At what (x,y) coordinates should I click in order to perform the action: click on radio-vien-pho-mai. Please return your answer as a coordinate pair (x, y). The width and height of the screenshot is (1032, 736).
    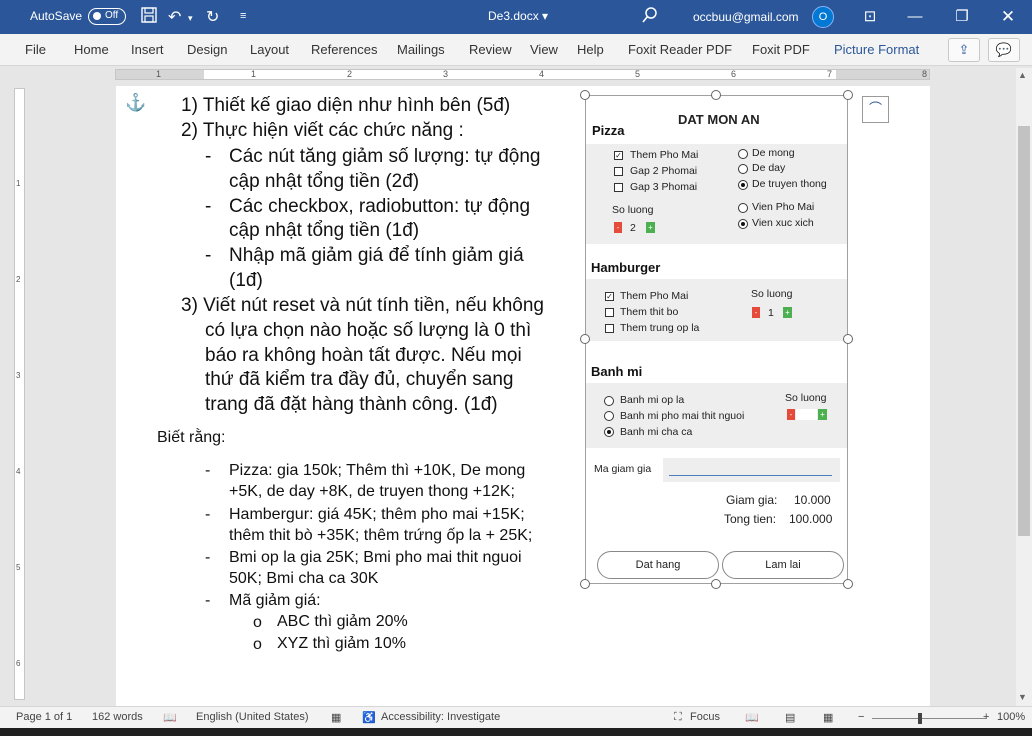
    Looking at the image, I should click on (743, 208).